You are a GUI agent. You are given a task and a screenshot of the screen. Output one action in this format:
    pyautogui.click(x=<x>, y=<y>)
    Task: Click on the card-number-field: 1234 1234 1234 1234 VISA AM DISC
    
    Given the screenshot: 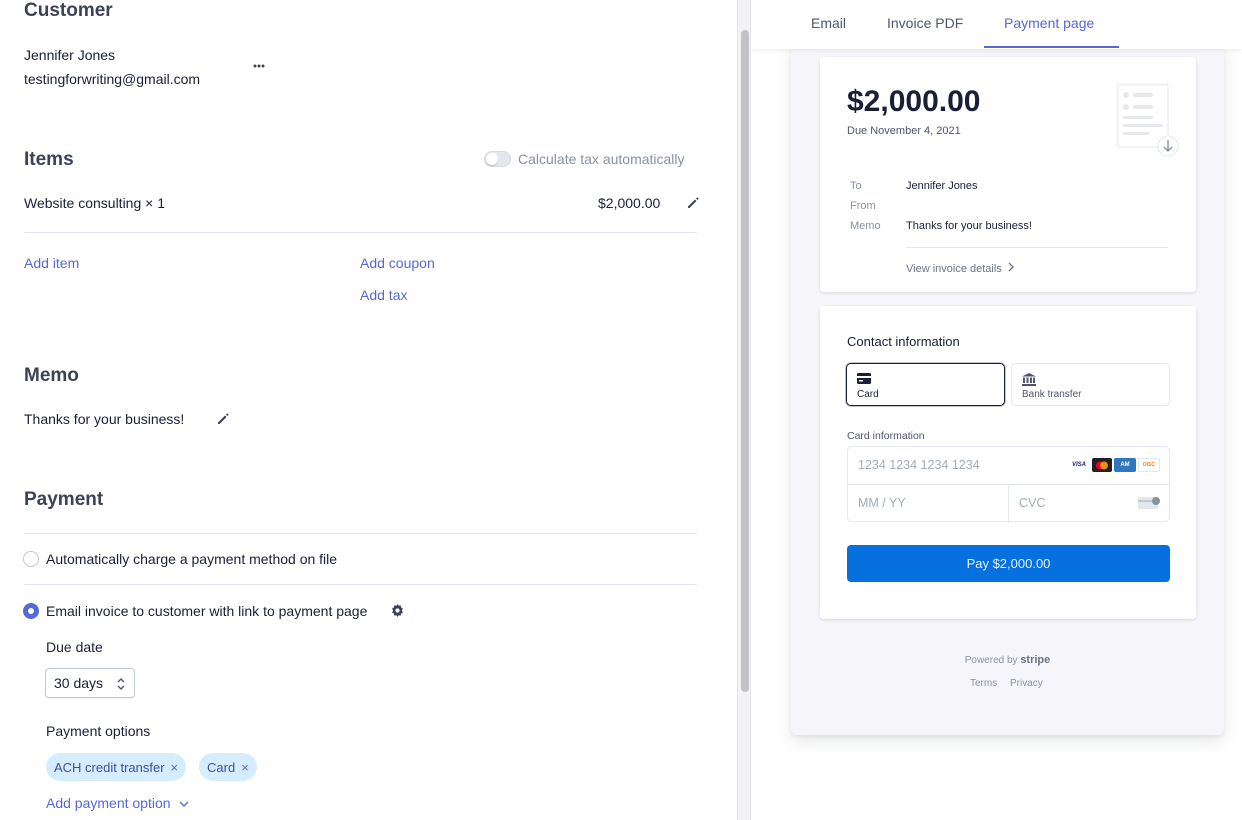 What is the action you would take?
    pyautogui.click(x=1008, y=466)
    